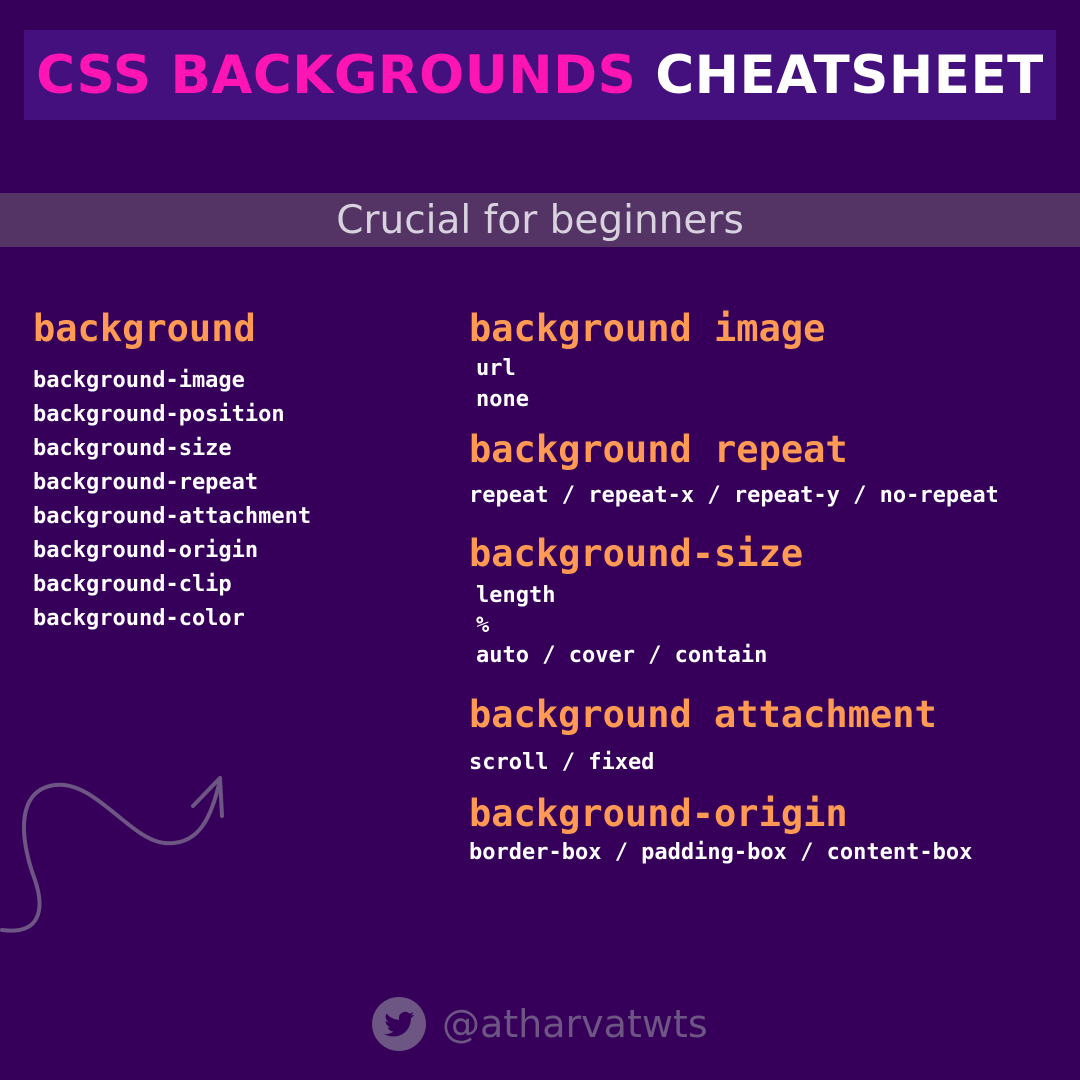 Image resolution: width=1080 pixels, height=1080 pixels. Describe the element at coordinates (139, 380) in the screenshot. I see `list-item: background-image` at that location.